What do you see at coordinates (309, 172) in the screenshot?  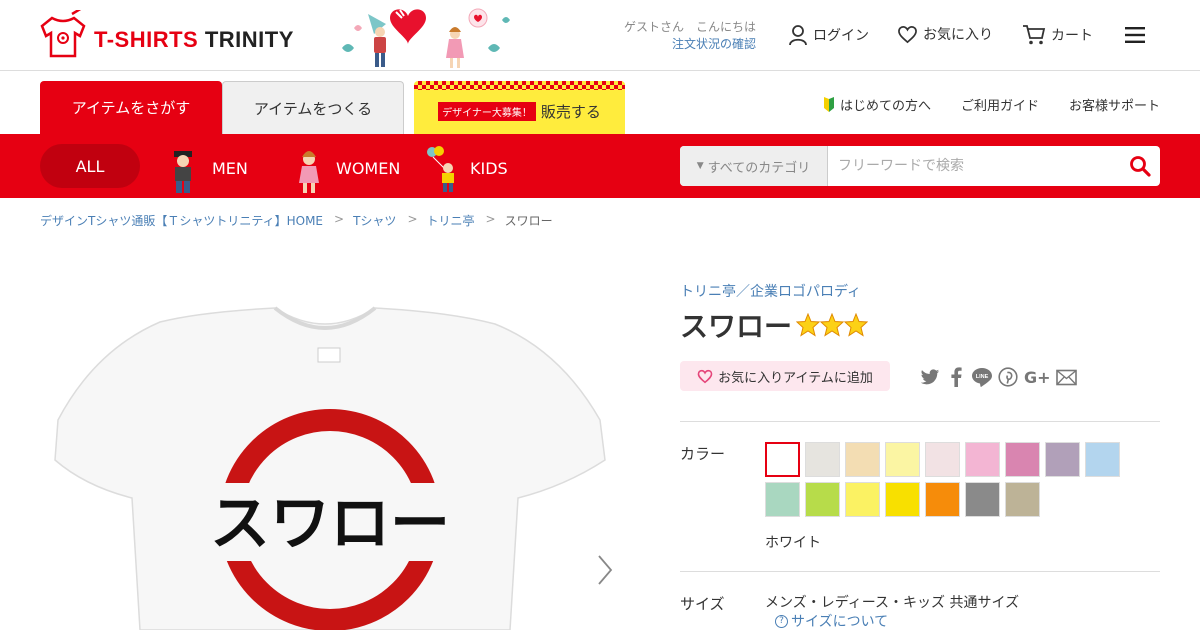 I see `women-figure-icon` at bounding box center [309, 172].